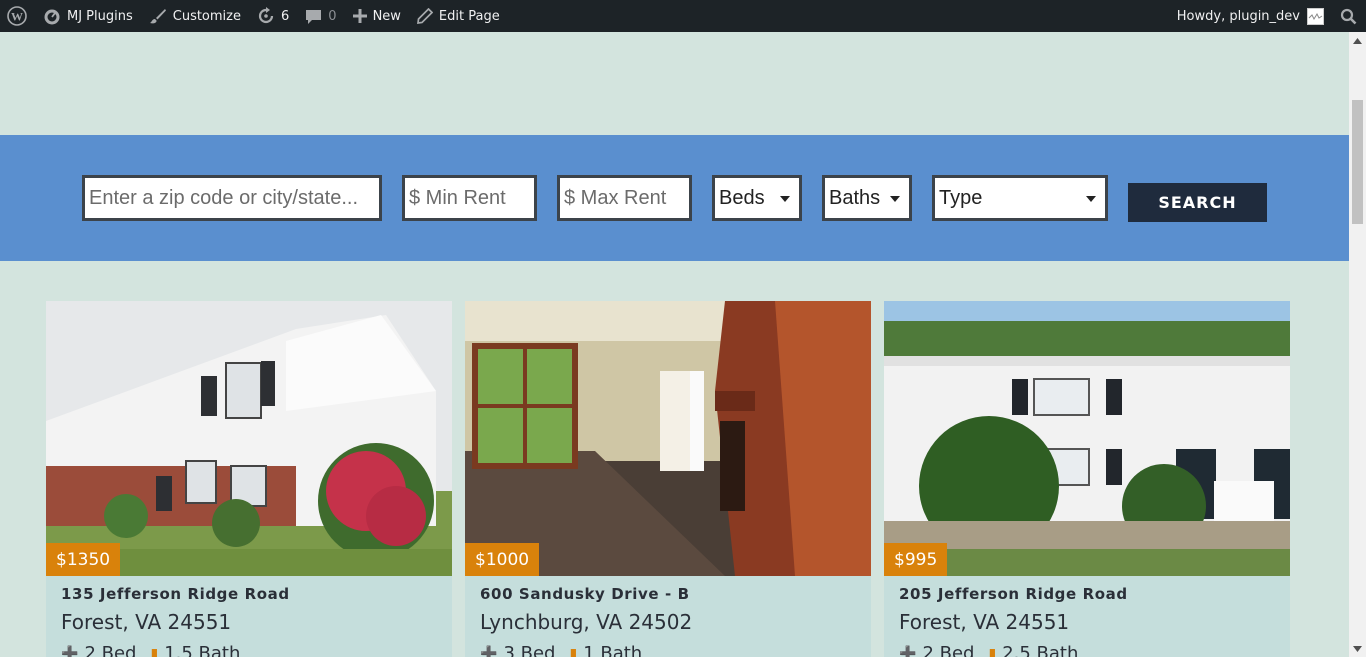  I want to click on dashboard-icon, so click(52, 17).